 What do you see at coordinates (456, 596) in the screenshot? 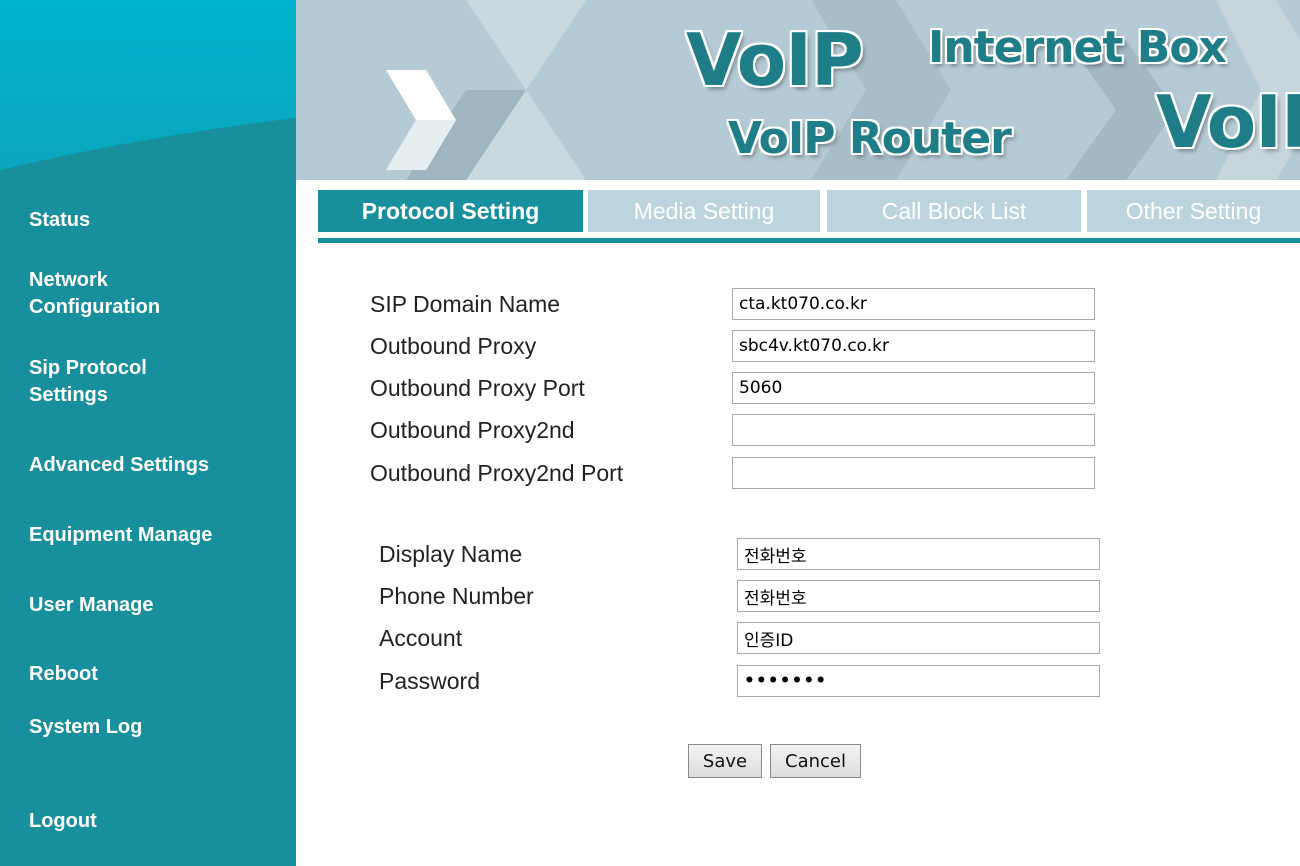
I see `phone-number-label: Phone Number` at bounding box center [456, 596].